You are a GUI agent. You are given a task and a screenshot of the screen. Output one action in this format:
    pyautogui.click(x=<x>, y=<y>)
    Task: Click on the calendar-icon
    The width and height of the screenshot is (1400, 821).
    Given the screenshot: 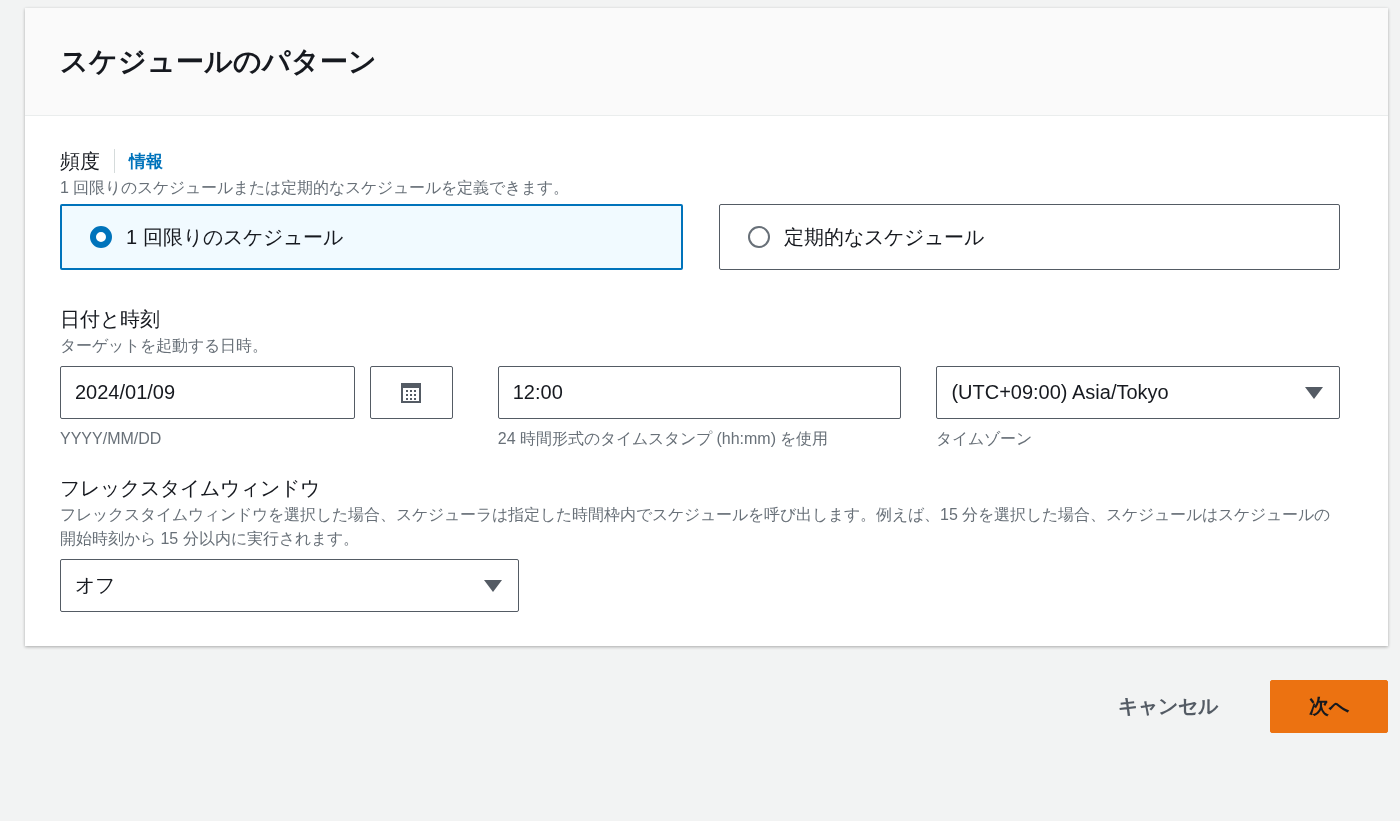 What is the action you would take?
    pyautogui.click(x=411, y=392)
    